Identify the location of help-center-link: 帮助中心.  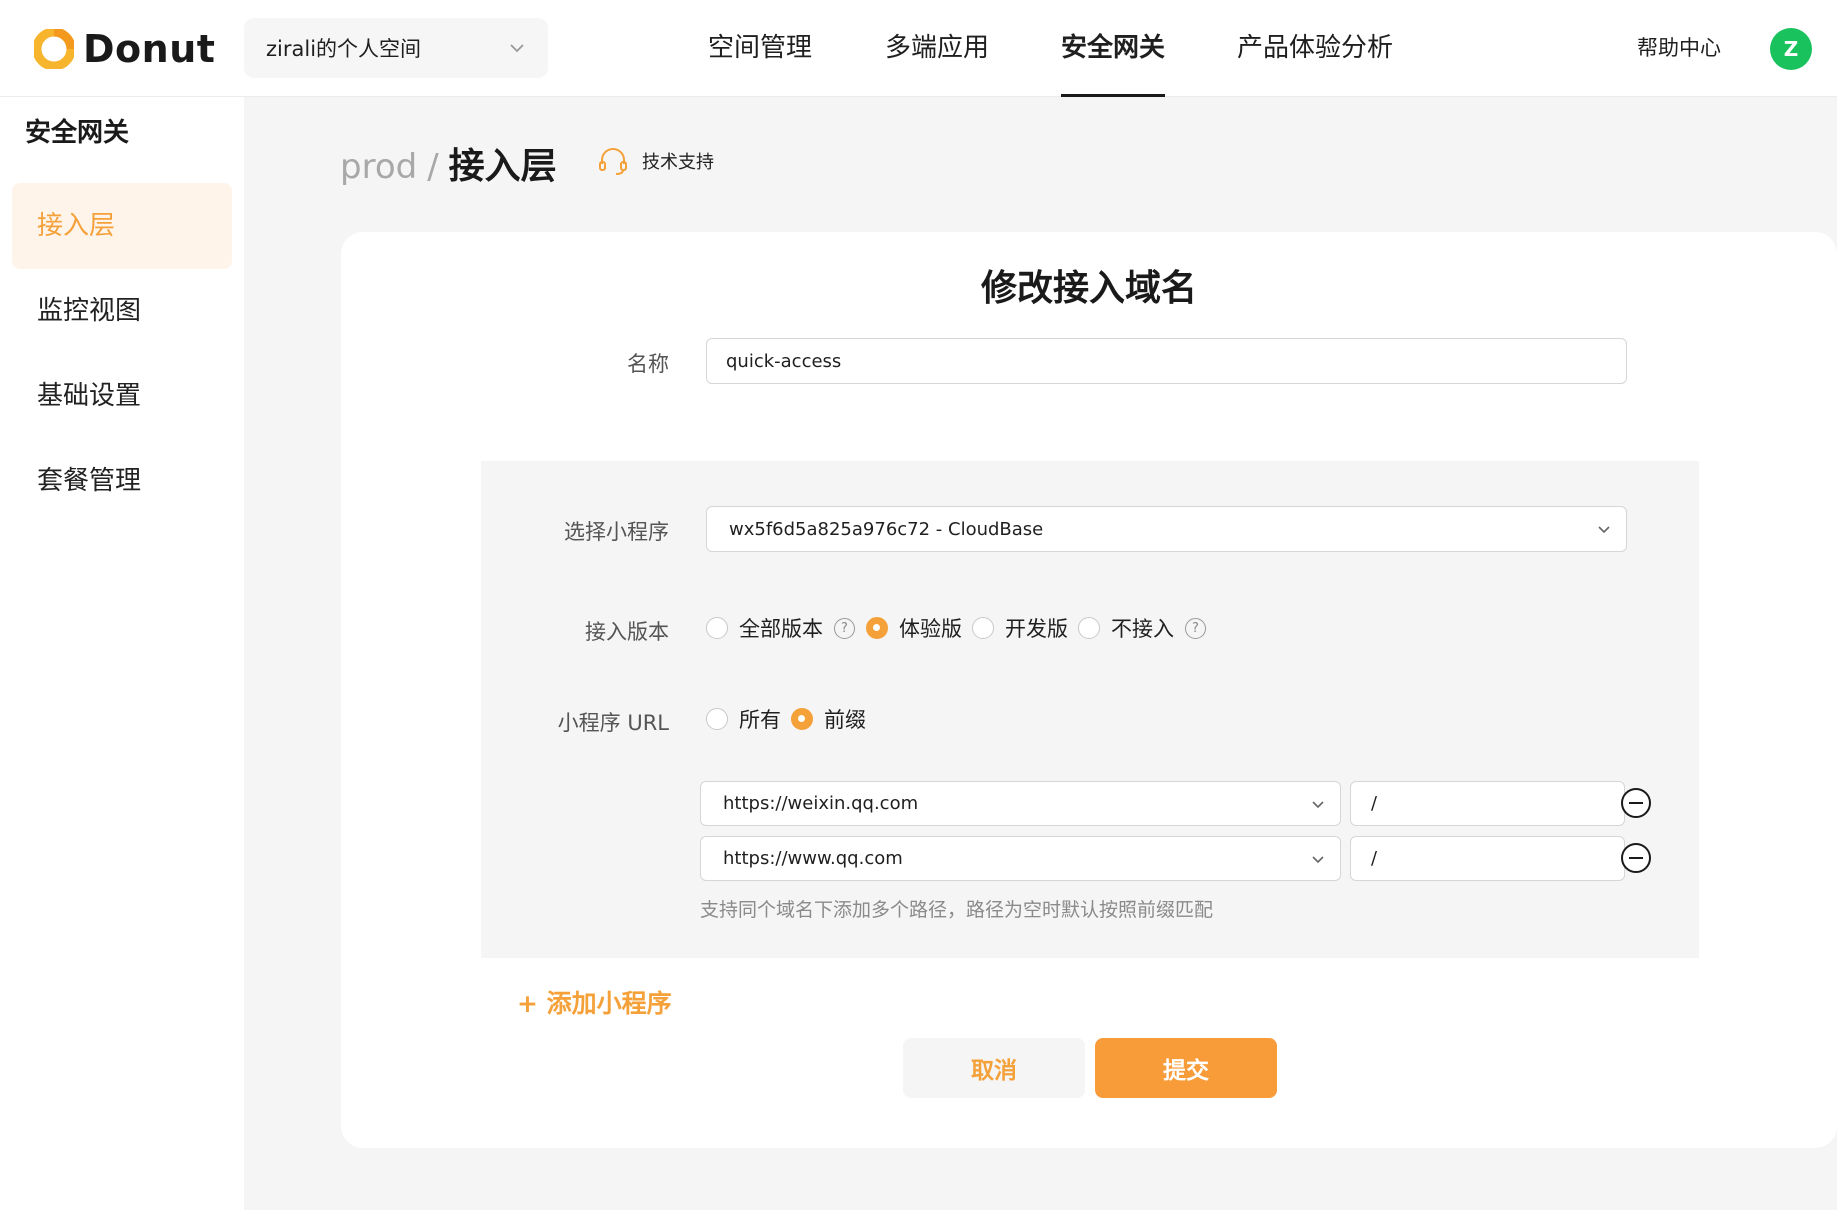
(1679, 48).